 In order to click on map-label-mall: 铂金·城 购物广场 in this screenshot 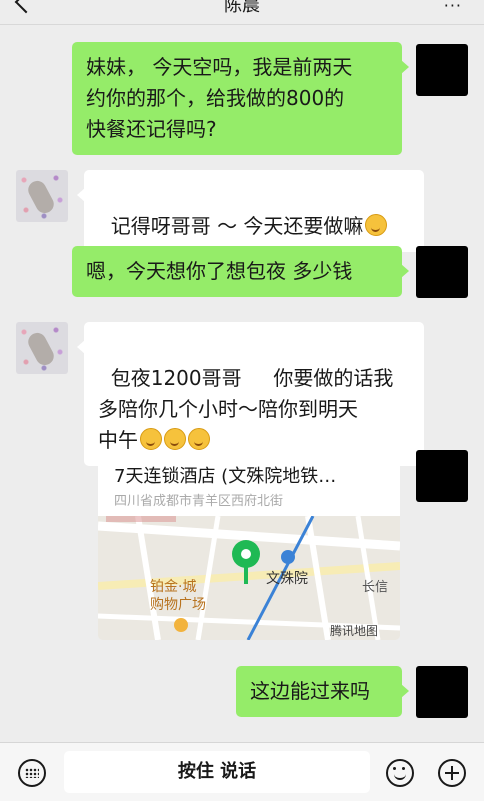, I will do `click(178, 596)`.